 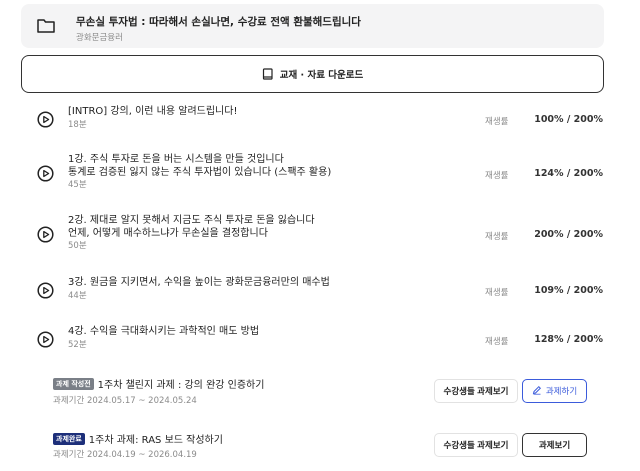 I want to click on assignment-status-badge: 과제완료, so click(x=69, y=438).